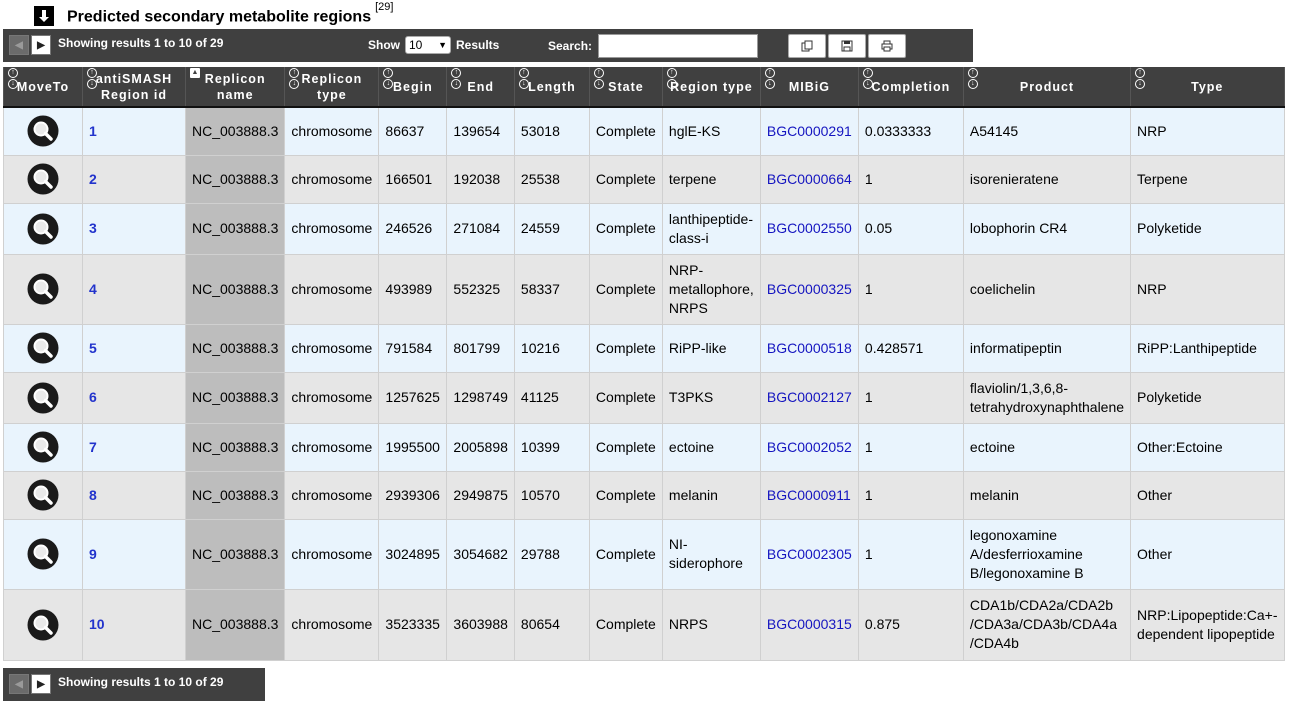  What do you see at coordinates (44, 16) in the screenshot?
I see `collapse-arrow-icon` at bounding box center [44, 16].